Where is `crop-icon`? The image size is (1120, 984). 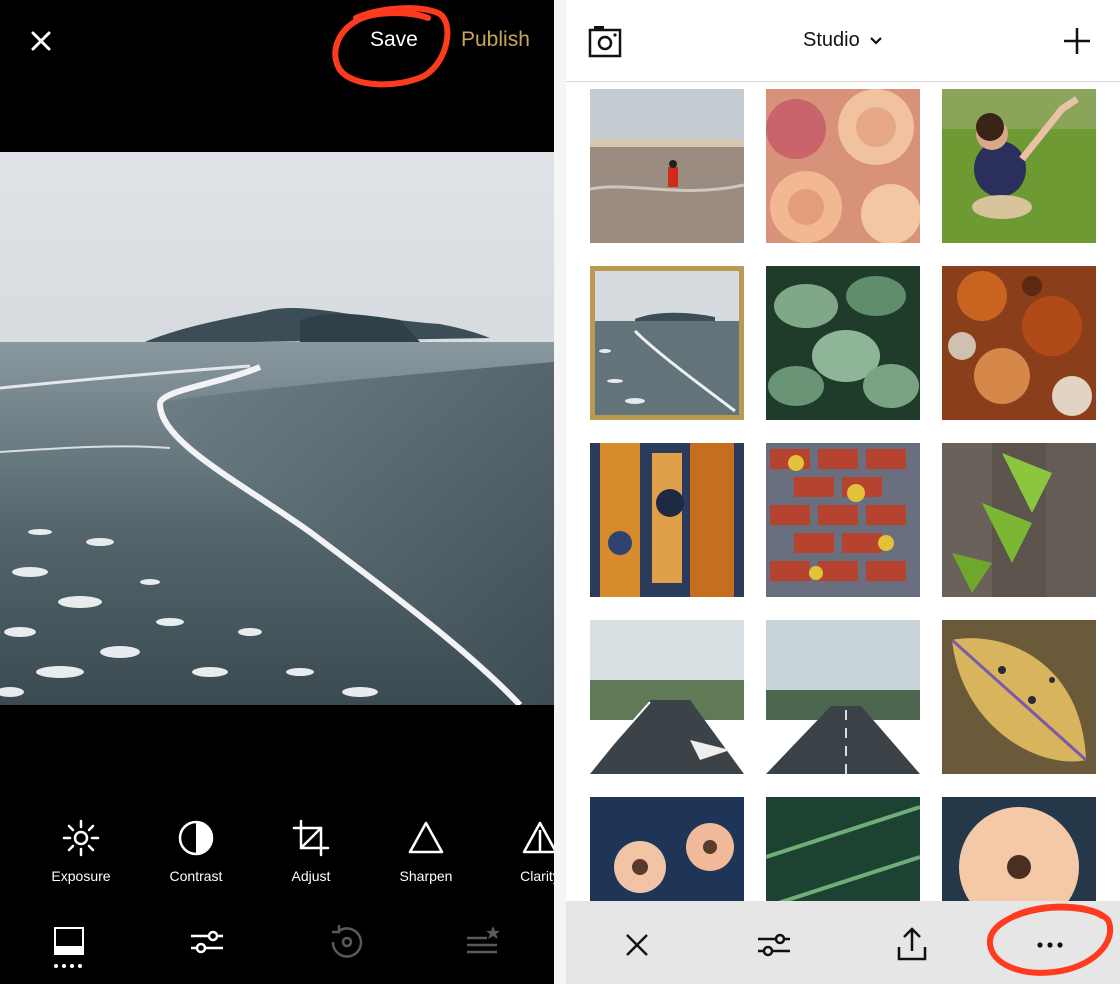
crop-icon is located at coordinates (311, 838).